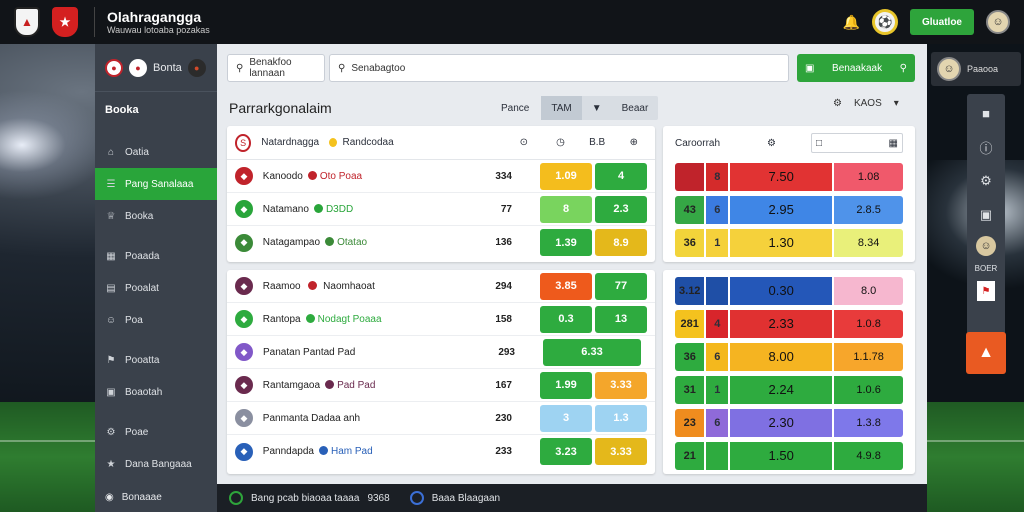 The height and width of the screenshot is (512, 1024). I want to click on odds-pill: 6.33, so click(592, 352).